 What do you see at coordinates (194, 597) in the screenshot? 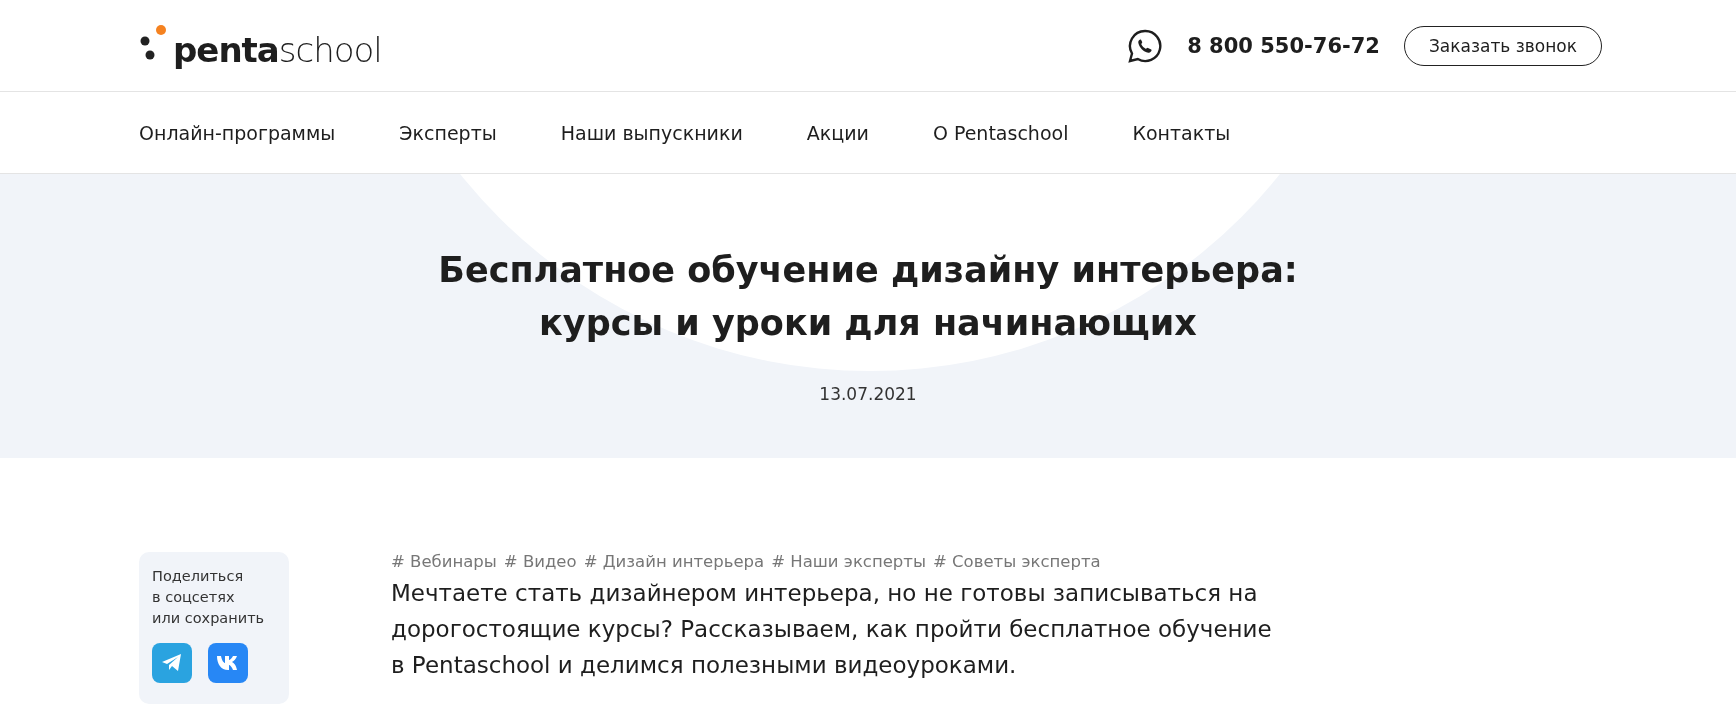
I see `share-label: в соцсетях` at bounding box center [194, 597].